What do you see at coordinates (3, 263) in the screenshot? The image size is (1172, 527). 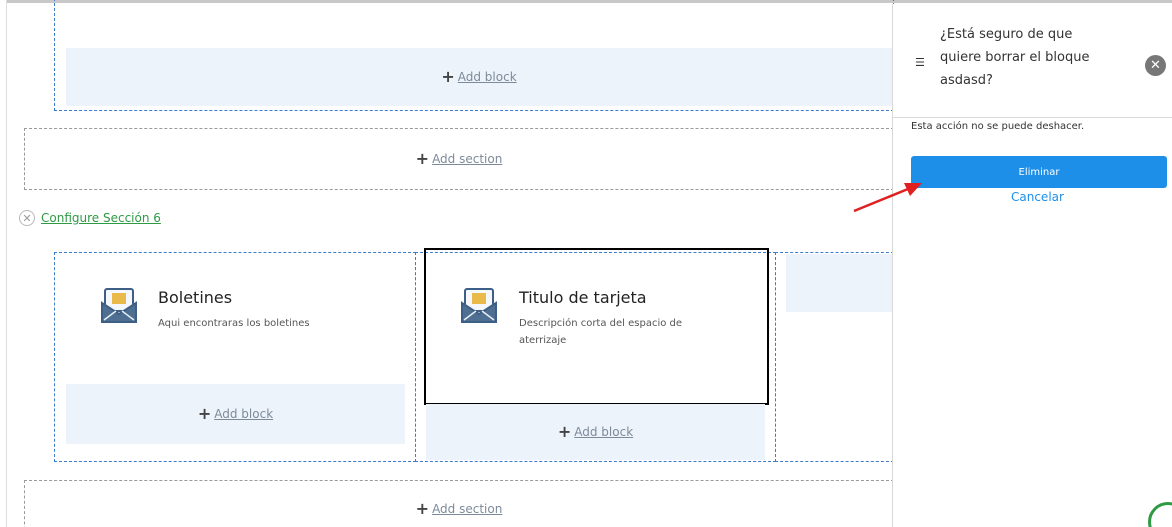 I see `left-gutter` at bounding box center [3, 263].